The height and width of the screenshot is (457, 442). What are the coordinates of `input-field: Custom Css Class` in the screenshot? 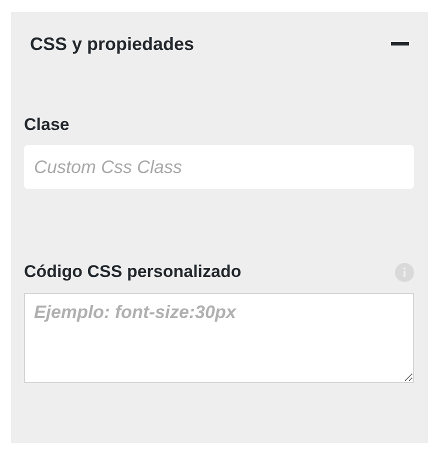 It's located at (219, 167).